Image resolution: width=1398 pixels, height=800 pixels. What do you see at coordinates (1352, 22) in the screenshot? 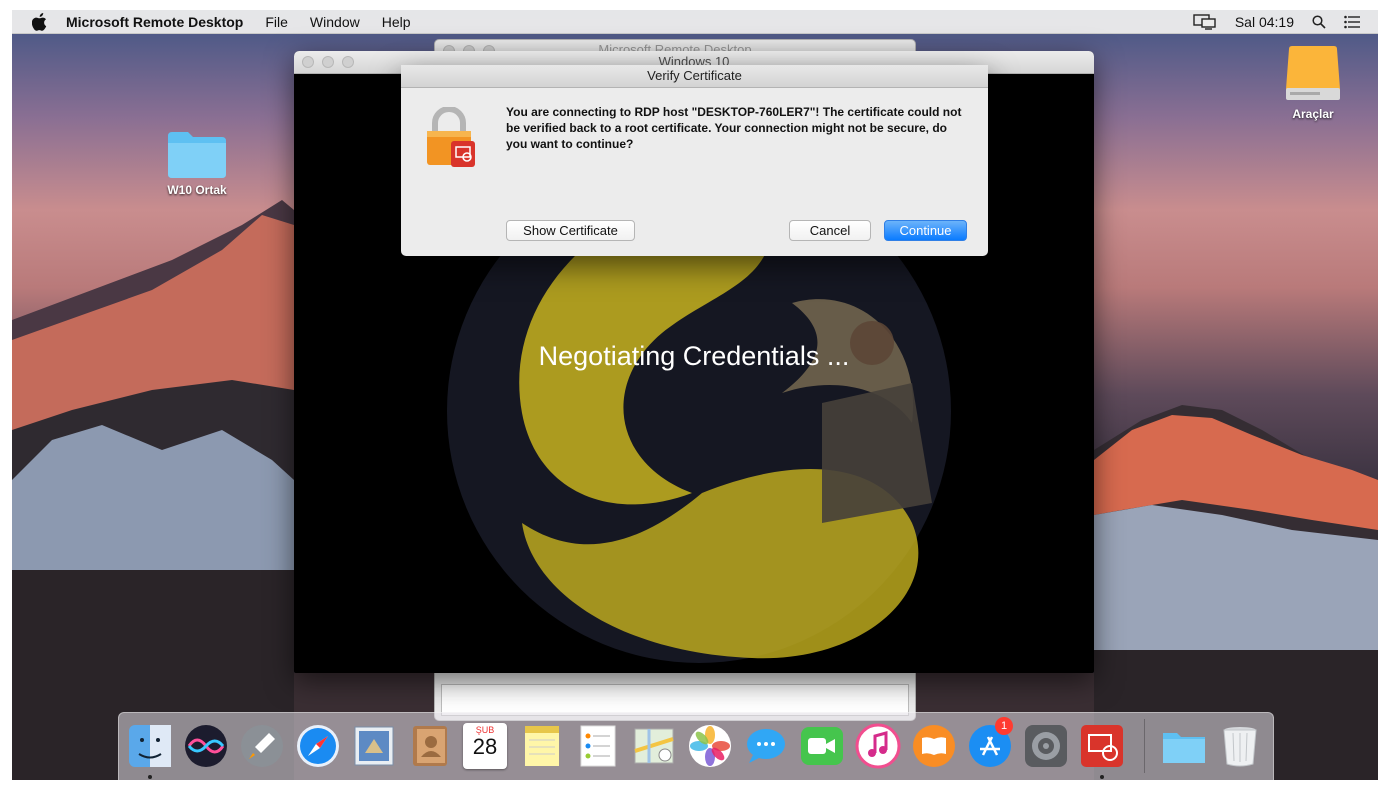
I see `notification-center-icon` at bounding box center [1352, 22].